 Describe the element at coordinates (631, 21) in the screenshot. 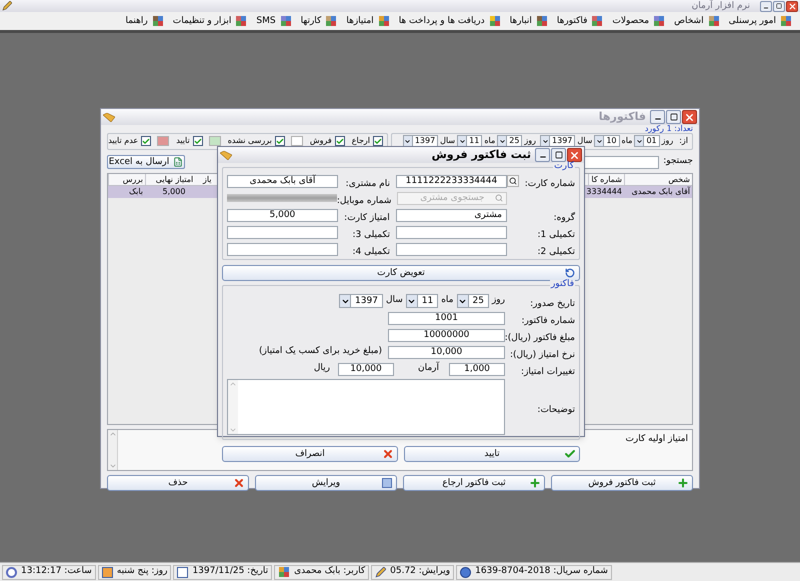

I see `menu-item: محصولات` at that location.